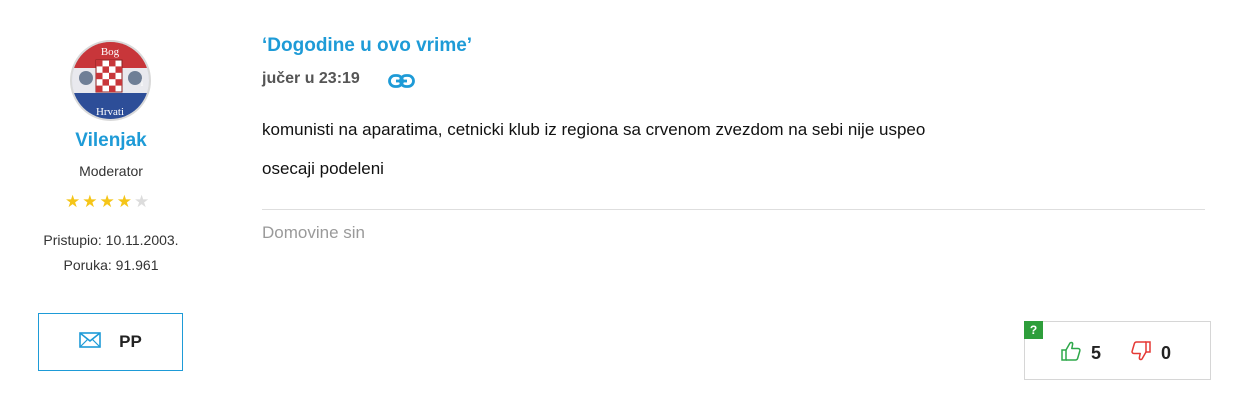 The image size is (1237, 407). What do you see at coordinates (367, 46) in the screenshot?
I see `post-title-link: ‘Dogodine u ovo vrime’` at bounding box center [367, 46].